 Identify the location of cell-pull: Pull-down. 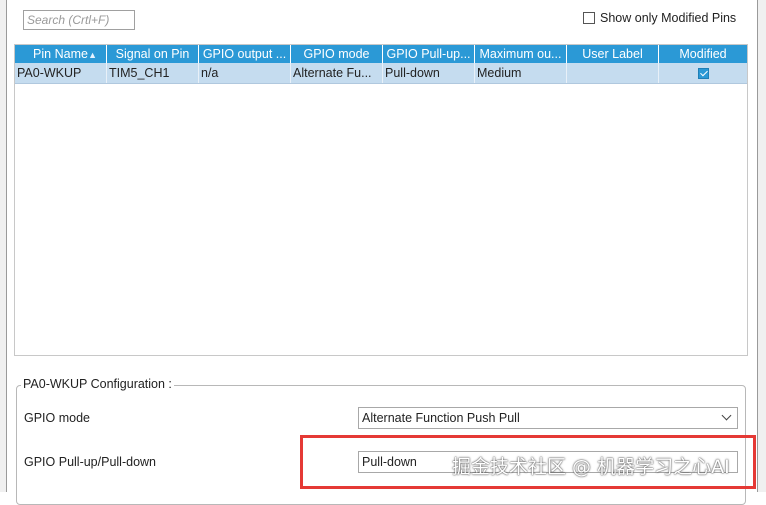
(429, 73).